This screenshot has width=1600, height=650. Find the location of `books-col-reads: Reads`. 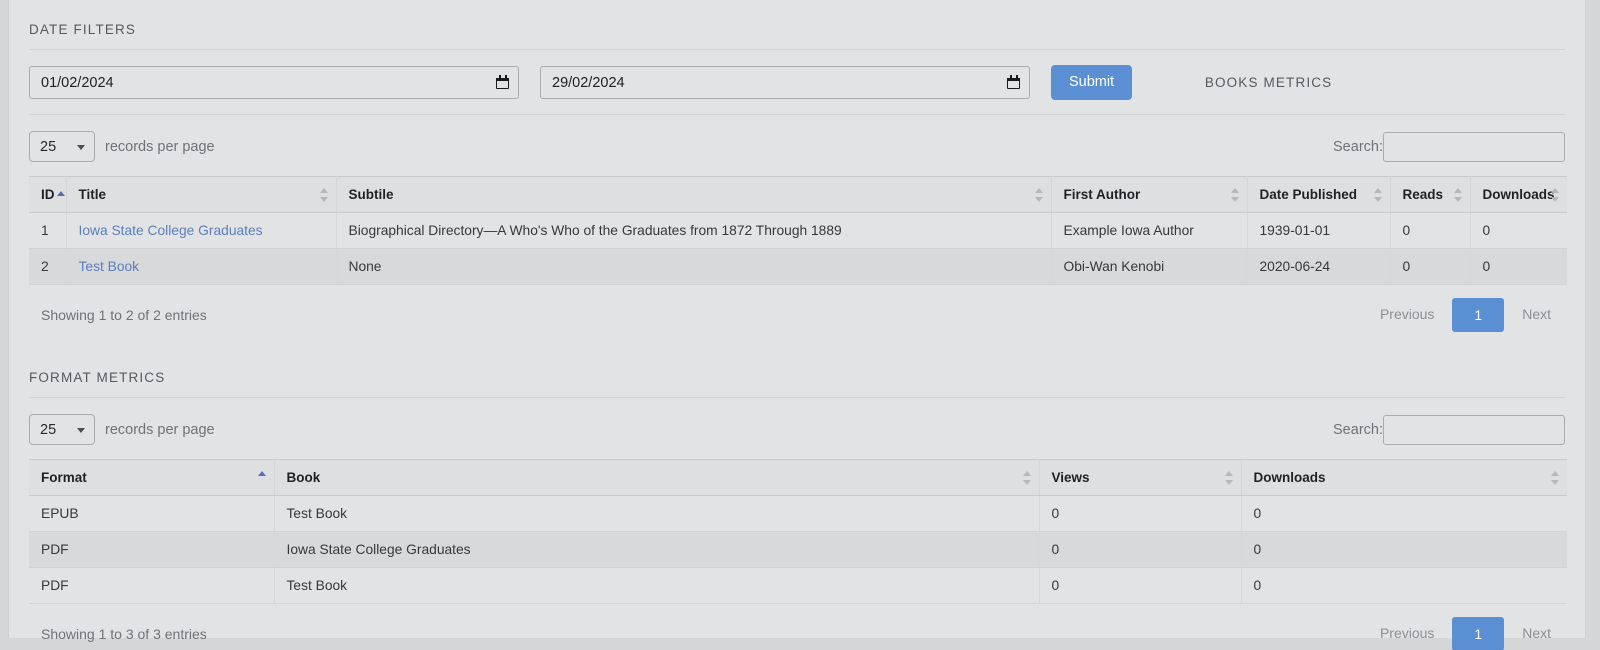

books-col-reads: Reads is located at coordinates (1430, 194).